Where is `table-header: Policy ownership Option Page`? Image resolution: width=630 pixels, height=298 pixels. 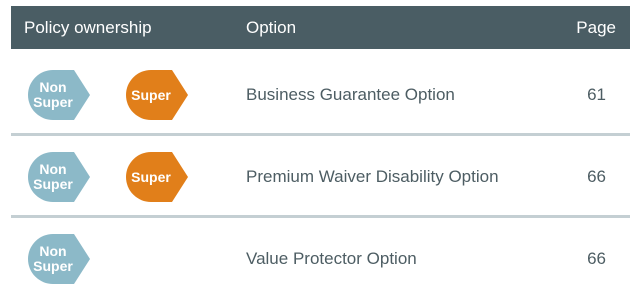 table-header: Policy ownership Option Page is located at coordinates (320, 27).